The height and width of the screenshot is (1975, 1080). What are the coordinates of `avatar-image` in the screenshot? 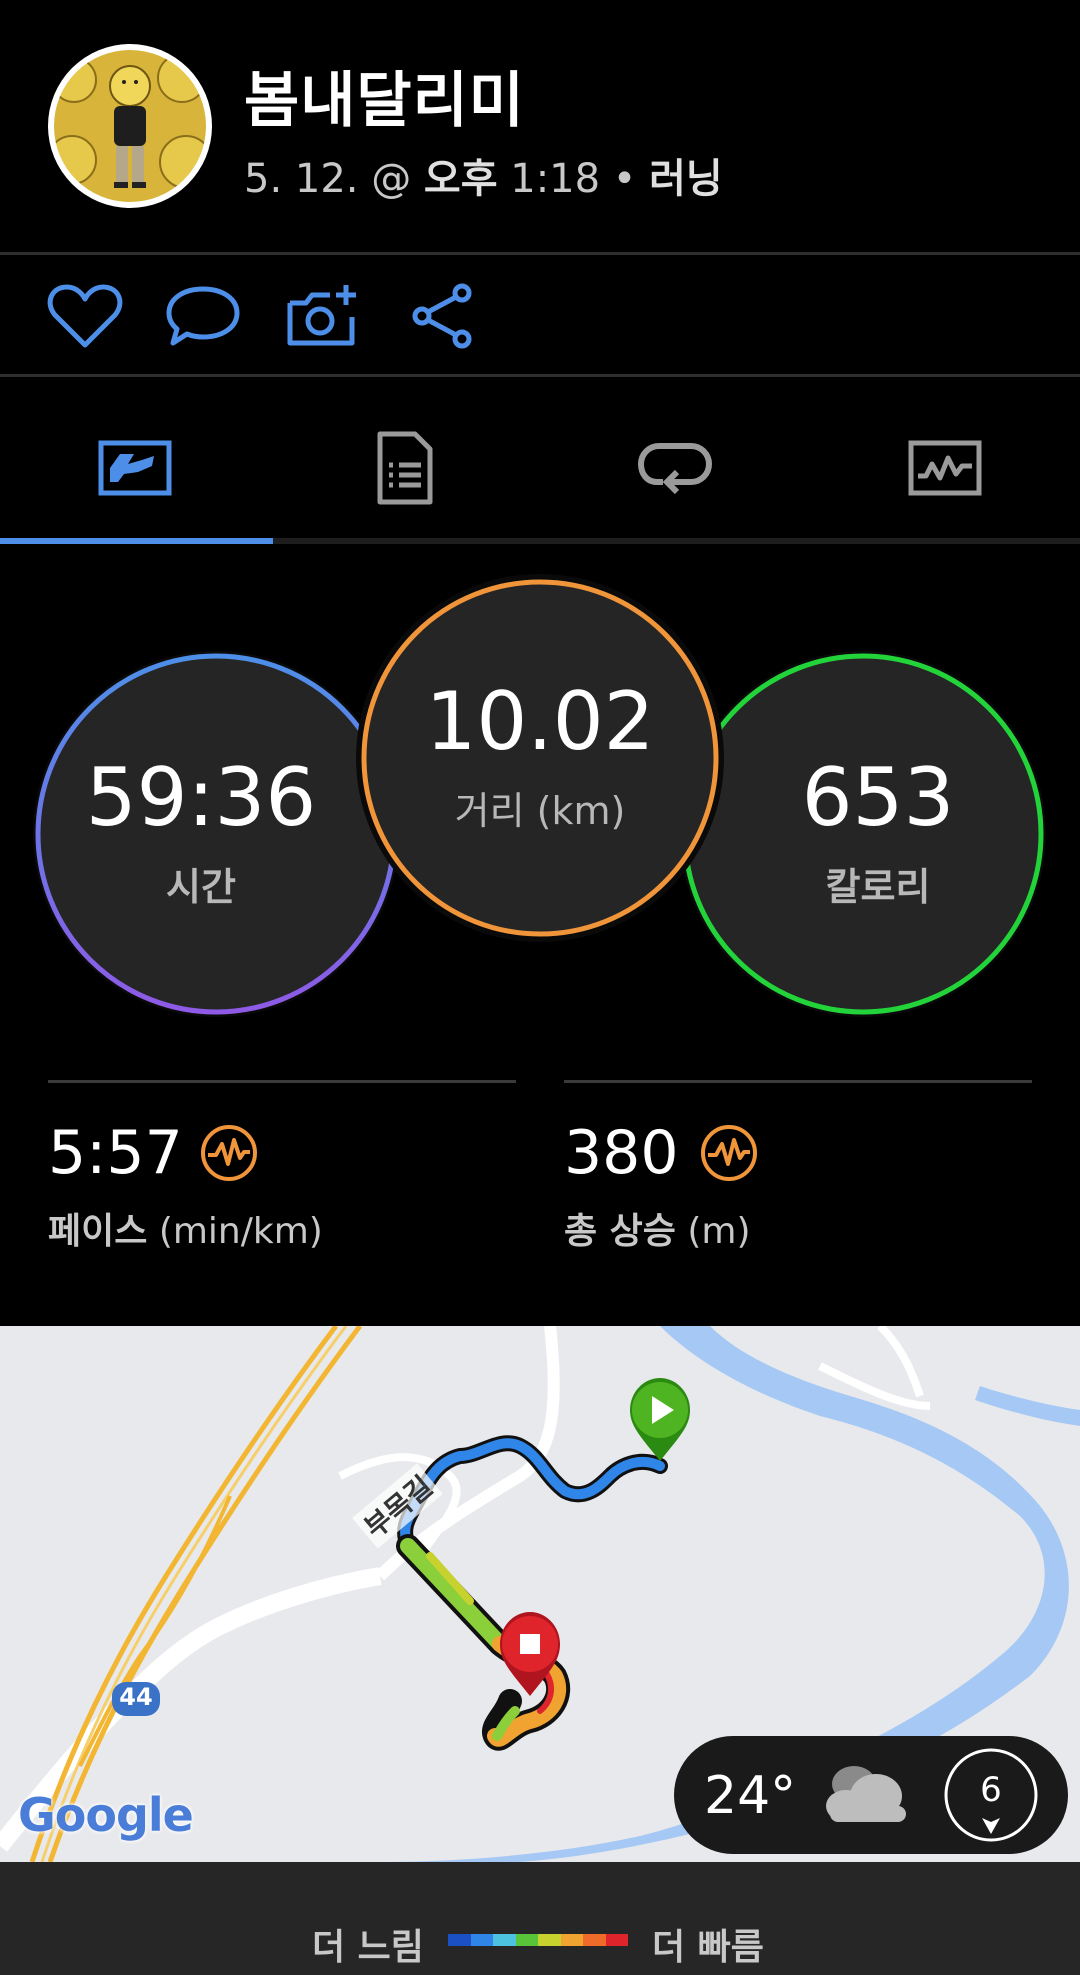 It's located at (130, 126).